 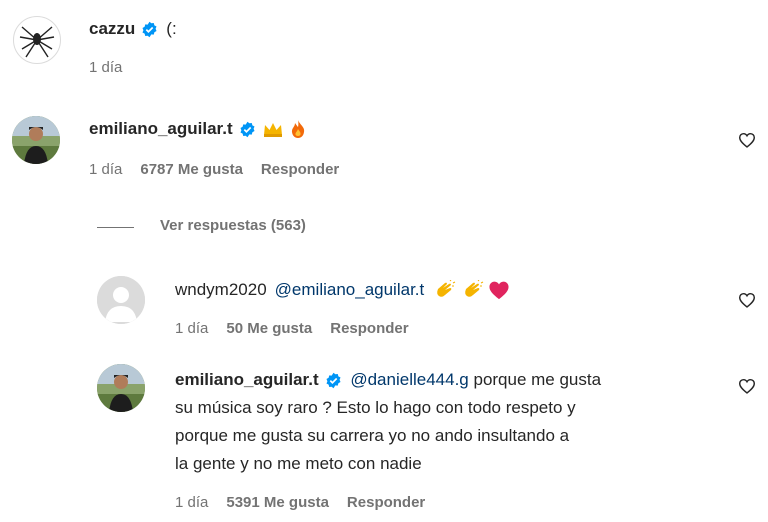 I want to click on likes-count-link: 50 Me gusta, so click(x=269, y=328).